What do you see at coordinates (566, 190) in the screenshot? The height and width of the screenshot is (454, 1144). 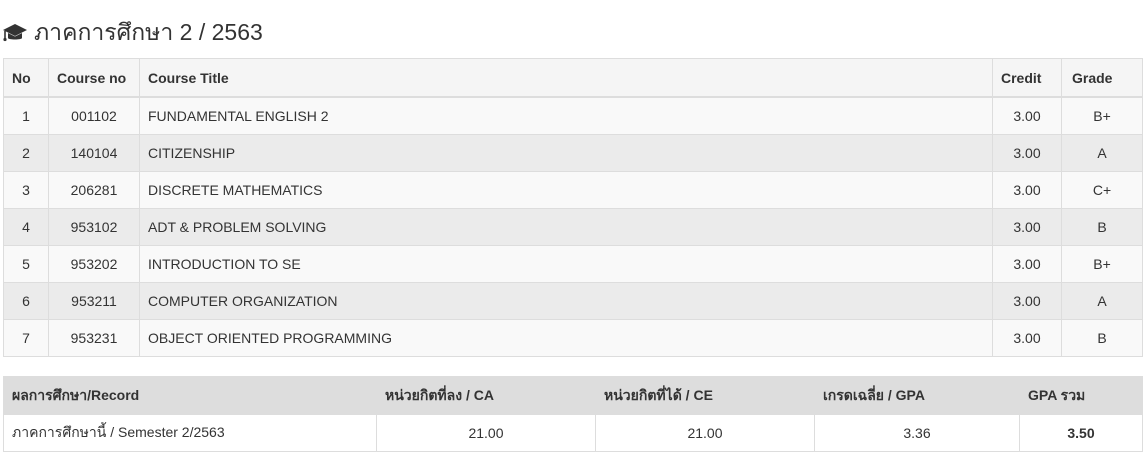 I see `row-course-title: DISCRETE MATHEMATICS` at bounding box center [566, 190].